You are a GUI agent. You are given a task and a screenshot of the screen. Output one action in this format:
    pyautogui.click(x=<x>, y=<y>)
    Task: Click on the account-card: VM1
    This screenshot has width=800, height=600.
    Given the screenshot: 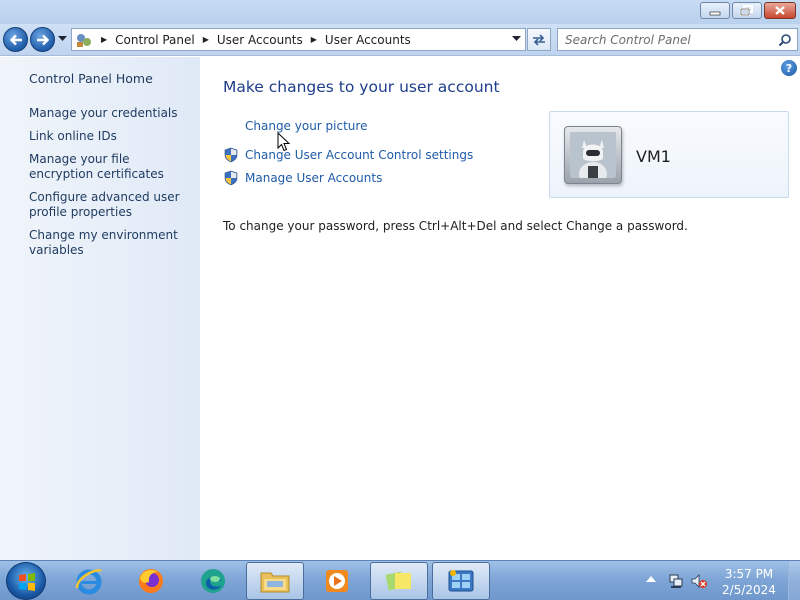 What is the action you would take?
    pyautogui.click(x=669, y=154)
    